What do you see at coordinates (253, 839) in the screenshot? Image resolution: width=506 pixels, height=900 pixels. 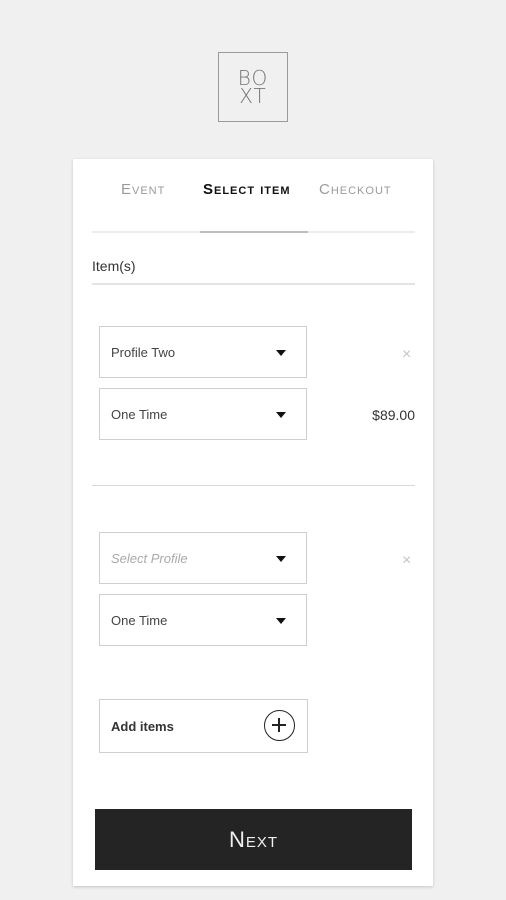 I see `next-button: Next` at bounding box center [253, 839].